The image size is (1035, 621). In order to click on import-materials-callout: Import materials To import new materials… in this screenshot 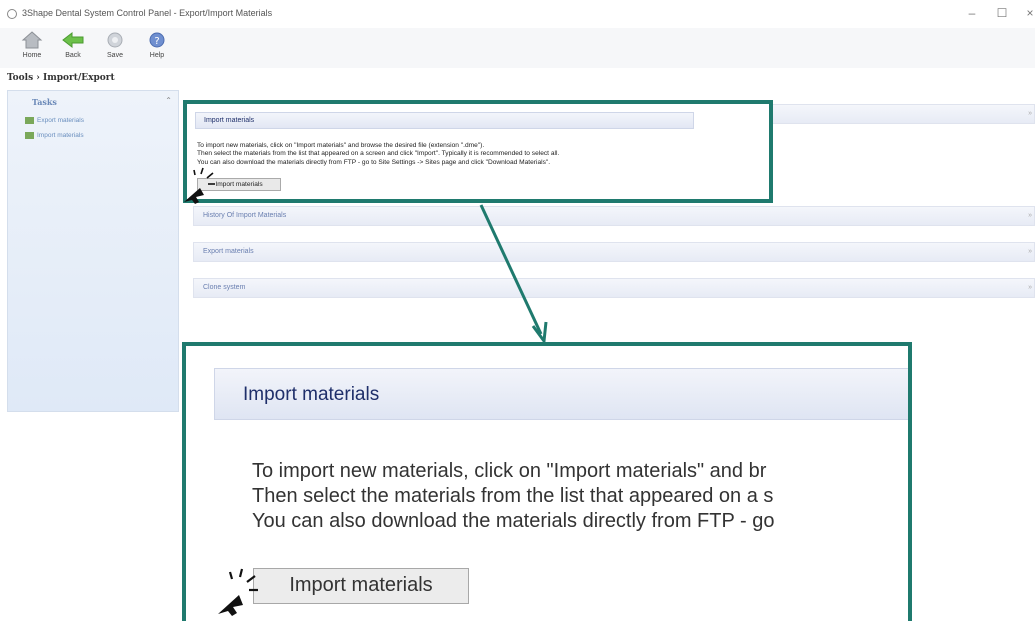, I will do `click(478, 151)`.